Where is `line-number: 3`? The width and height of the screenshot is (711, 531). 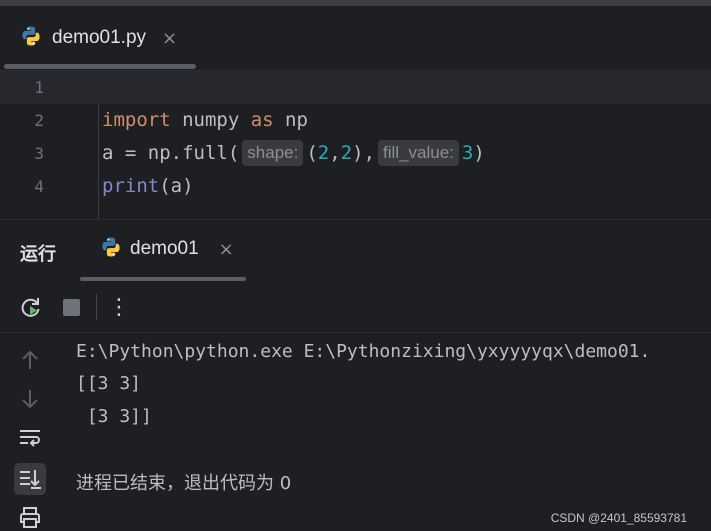
line-number: 3 is located at coordinates (39, 153).